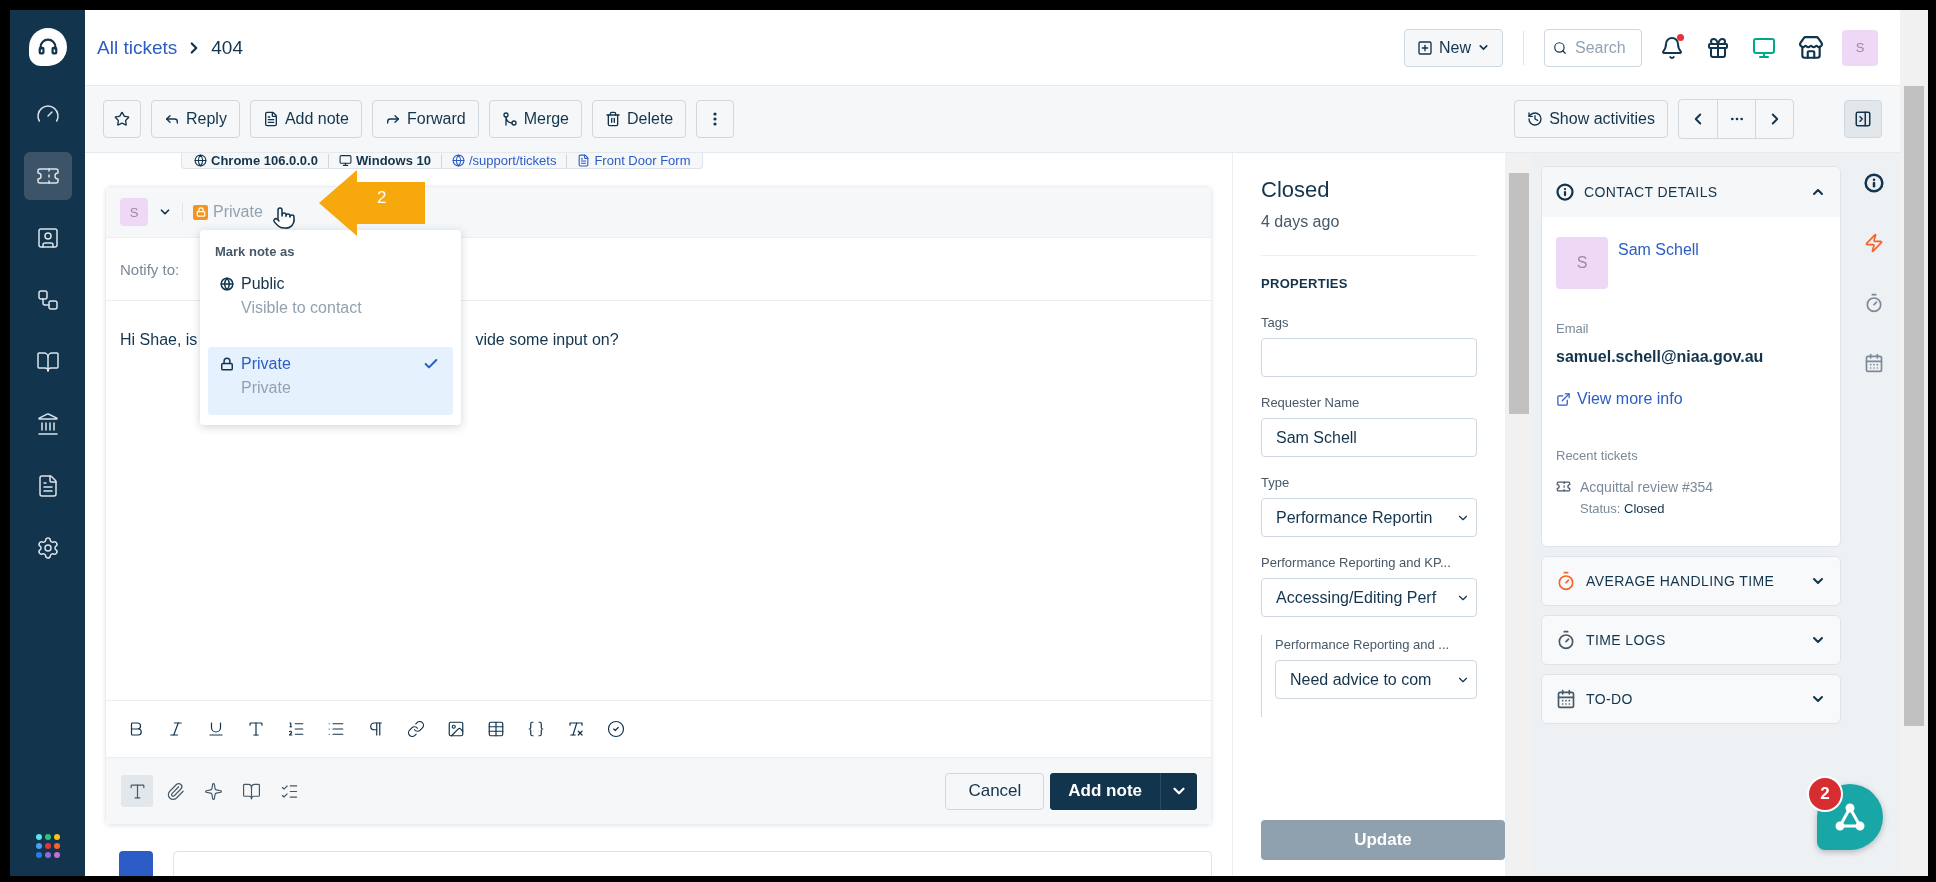  Describe the element at coordinates (1369, 517) in the screenshot. I see `select-field: Performance Reportin` at that location.